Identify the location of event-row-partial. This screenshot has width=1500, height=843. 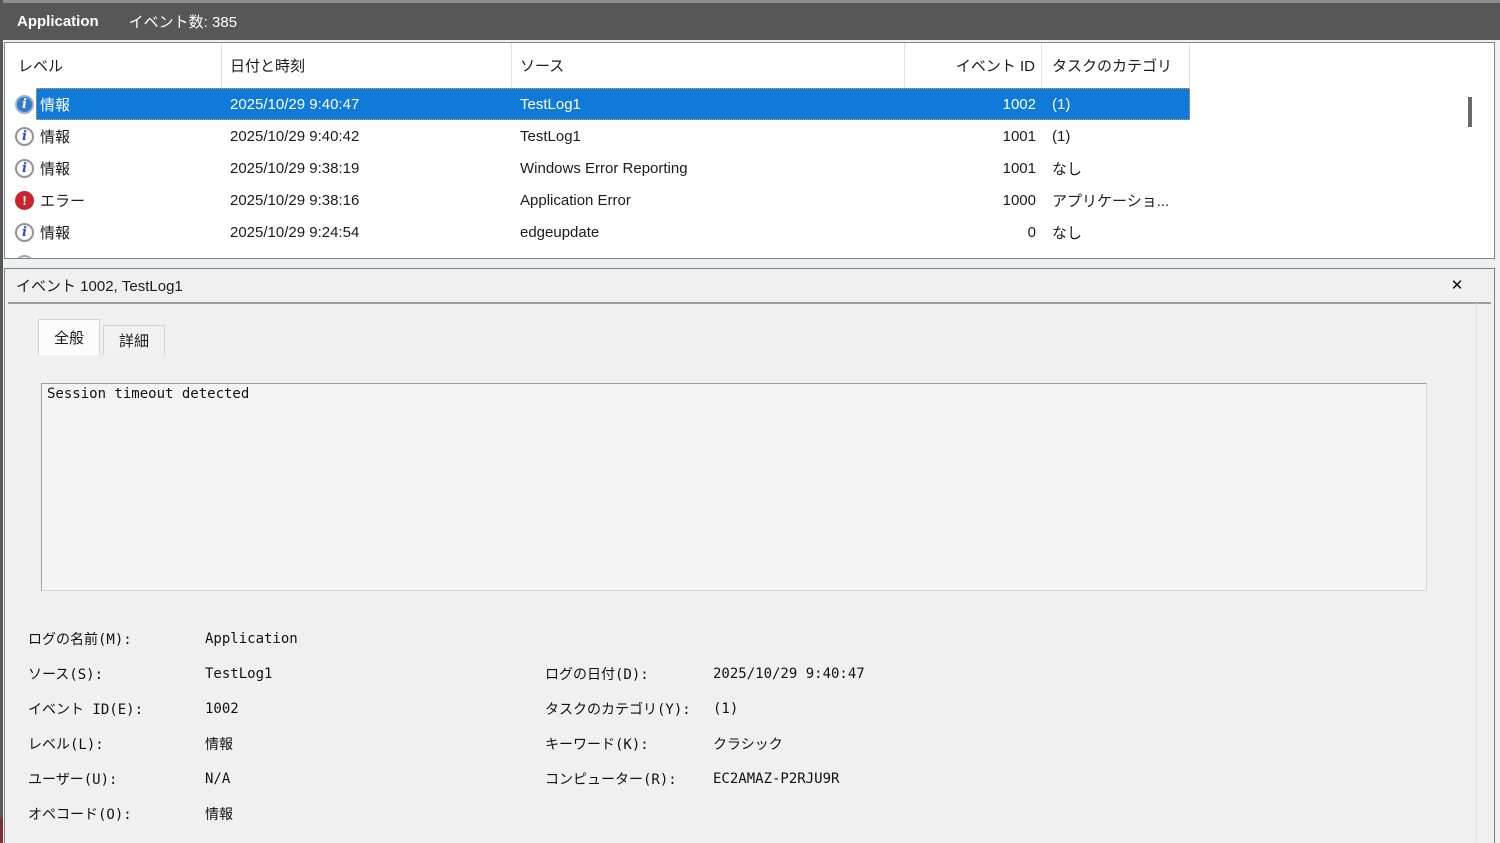
(749, 253).